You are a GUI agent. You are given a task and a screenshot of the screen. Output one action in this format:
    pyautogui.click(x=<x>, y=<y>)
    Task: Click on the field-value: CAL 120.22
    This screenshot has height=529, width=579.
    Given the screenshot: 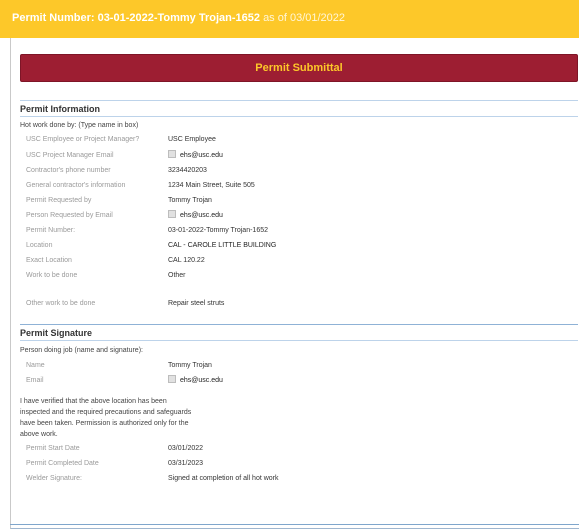 What is the action you would take?
    pyautogui.click(x=186, y=260)
    